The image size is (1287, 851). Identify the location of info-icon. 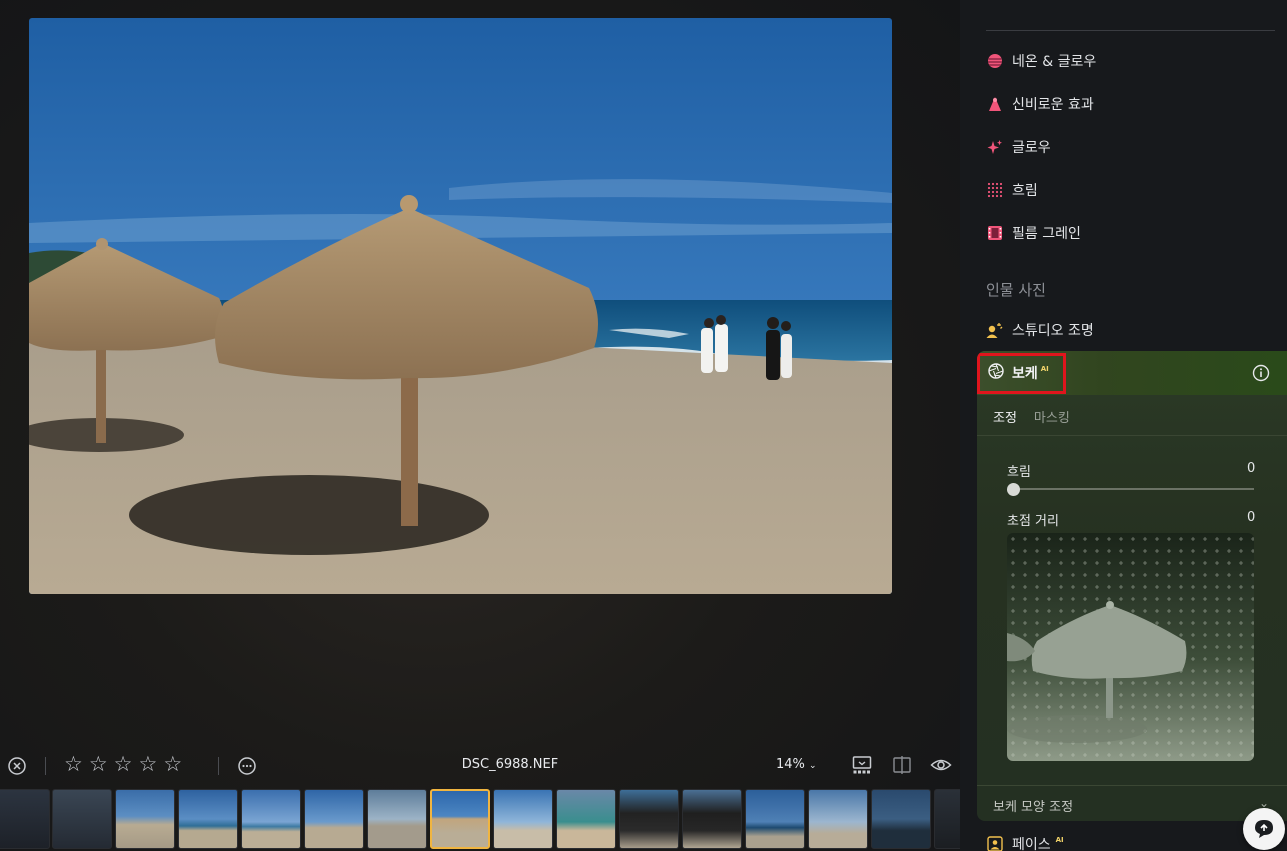
(1261, 373).